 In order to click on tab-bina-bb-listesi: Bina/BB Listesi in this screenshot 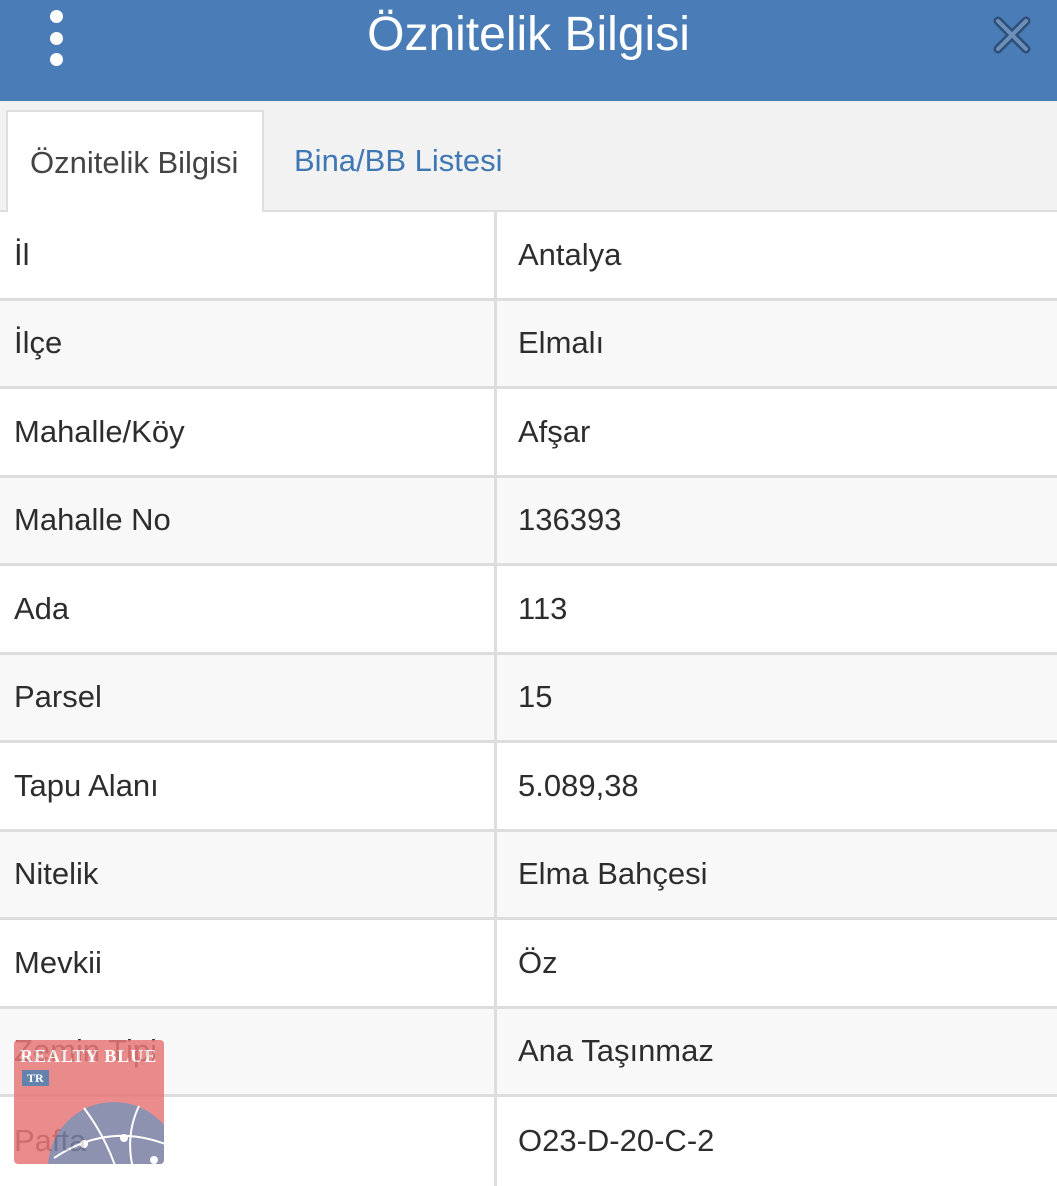, I will do `click(398, 161)`.